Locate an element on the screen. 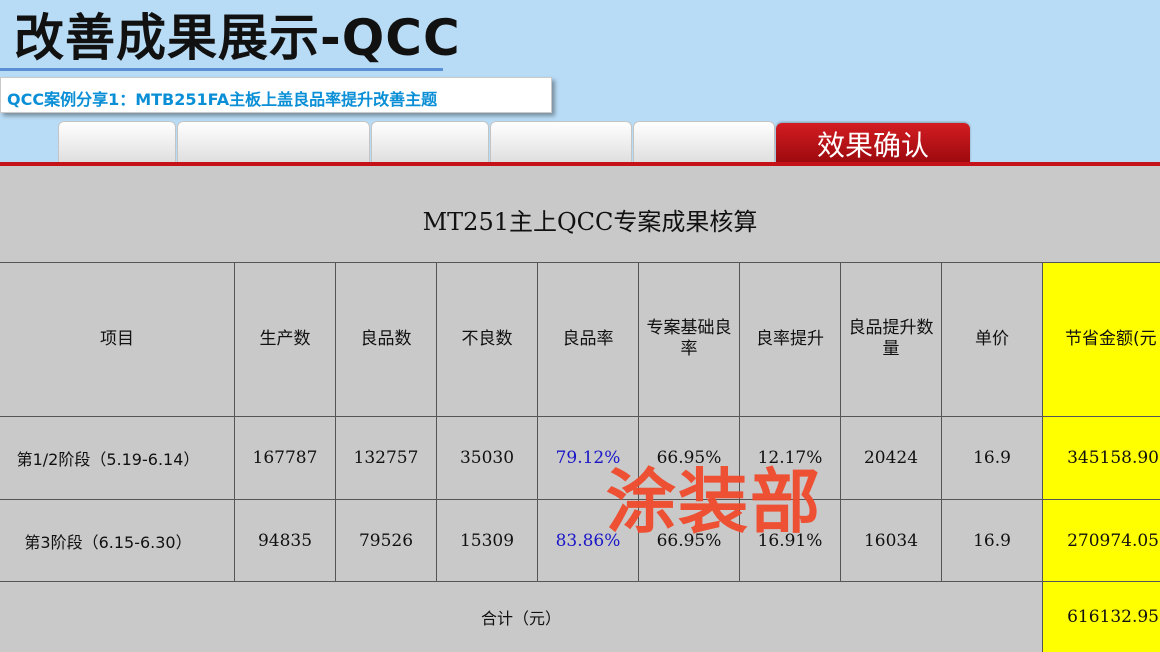  title-underline is located at coordinates (221, 69).